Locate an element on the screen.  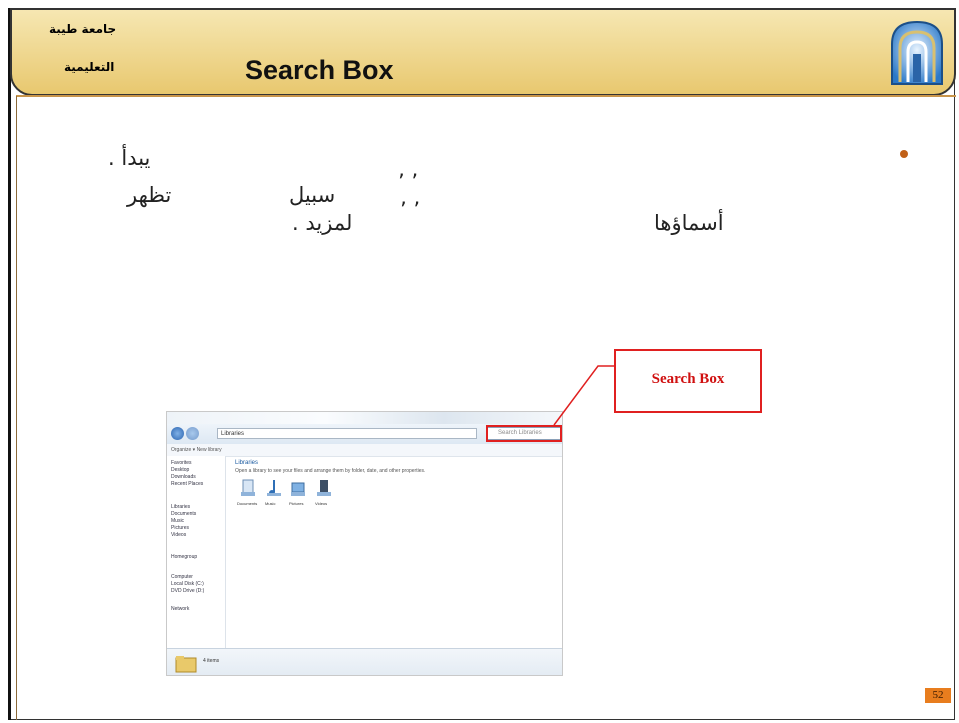
body-line3-end: . لمزيد is located at coordinates (322, 223).